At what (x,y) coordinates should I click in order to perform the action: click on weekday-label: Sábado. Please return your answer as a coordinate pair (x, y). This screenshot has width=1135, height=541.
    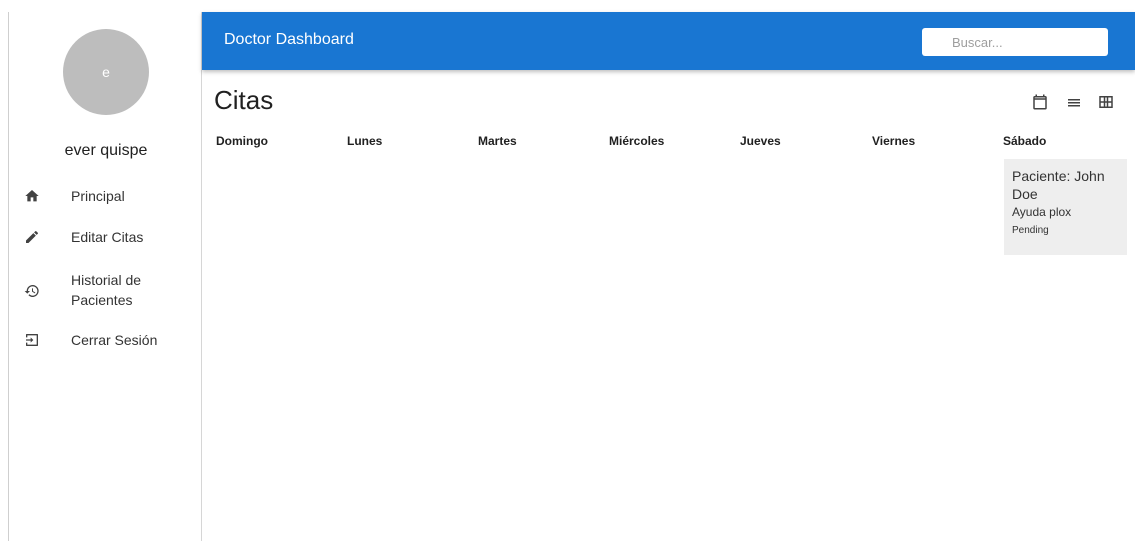
    Looking at the image, I should click on (1025, 141).